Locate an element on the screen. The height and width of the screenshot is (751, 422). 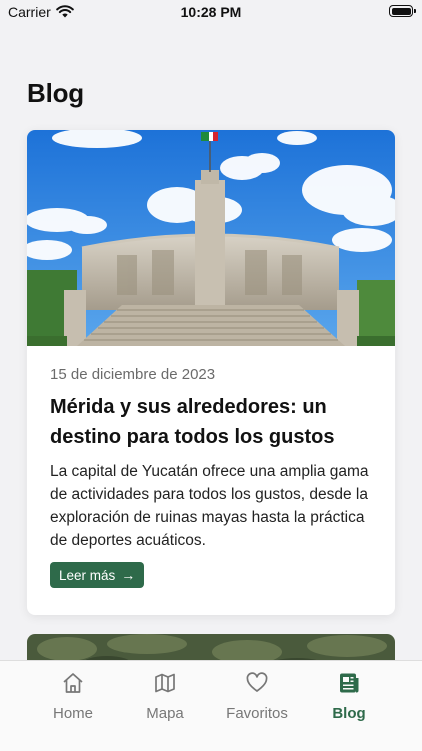
page-title: Blog is located at coordinates (55, 93).